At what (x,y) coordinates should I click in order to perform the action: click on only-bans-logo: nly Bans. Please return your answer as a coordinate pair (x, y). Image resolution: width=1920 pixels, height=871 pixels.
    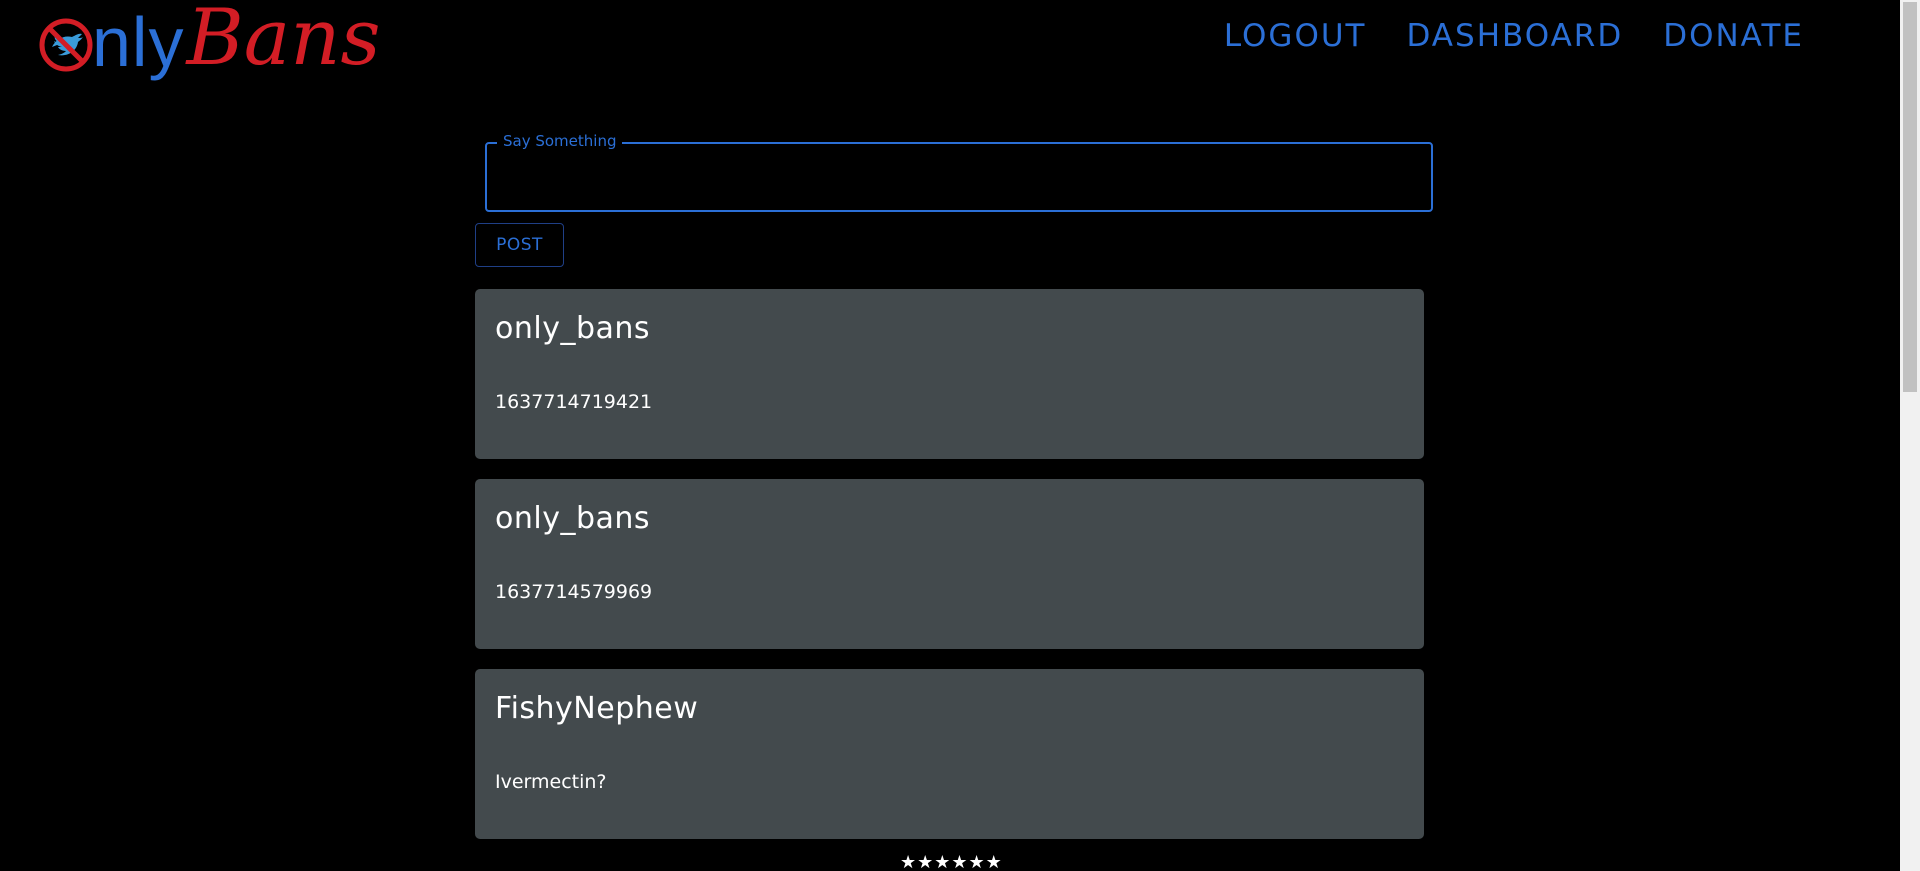
    Looking at the image, I should click on (209, 41).